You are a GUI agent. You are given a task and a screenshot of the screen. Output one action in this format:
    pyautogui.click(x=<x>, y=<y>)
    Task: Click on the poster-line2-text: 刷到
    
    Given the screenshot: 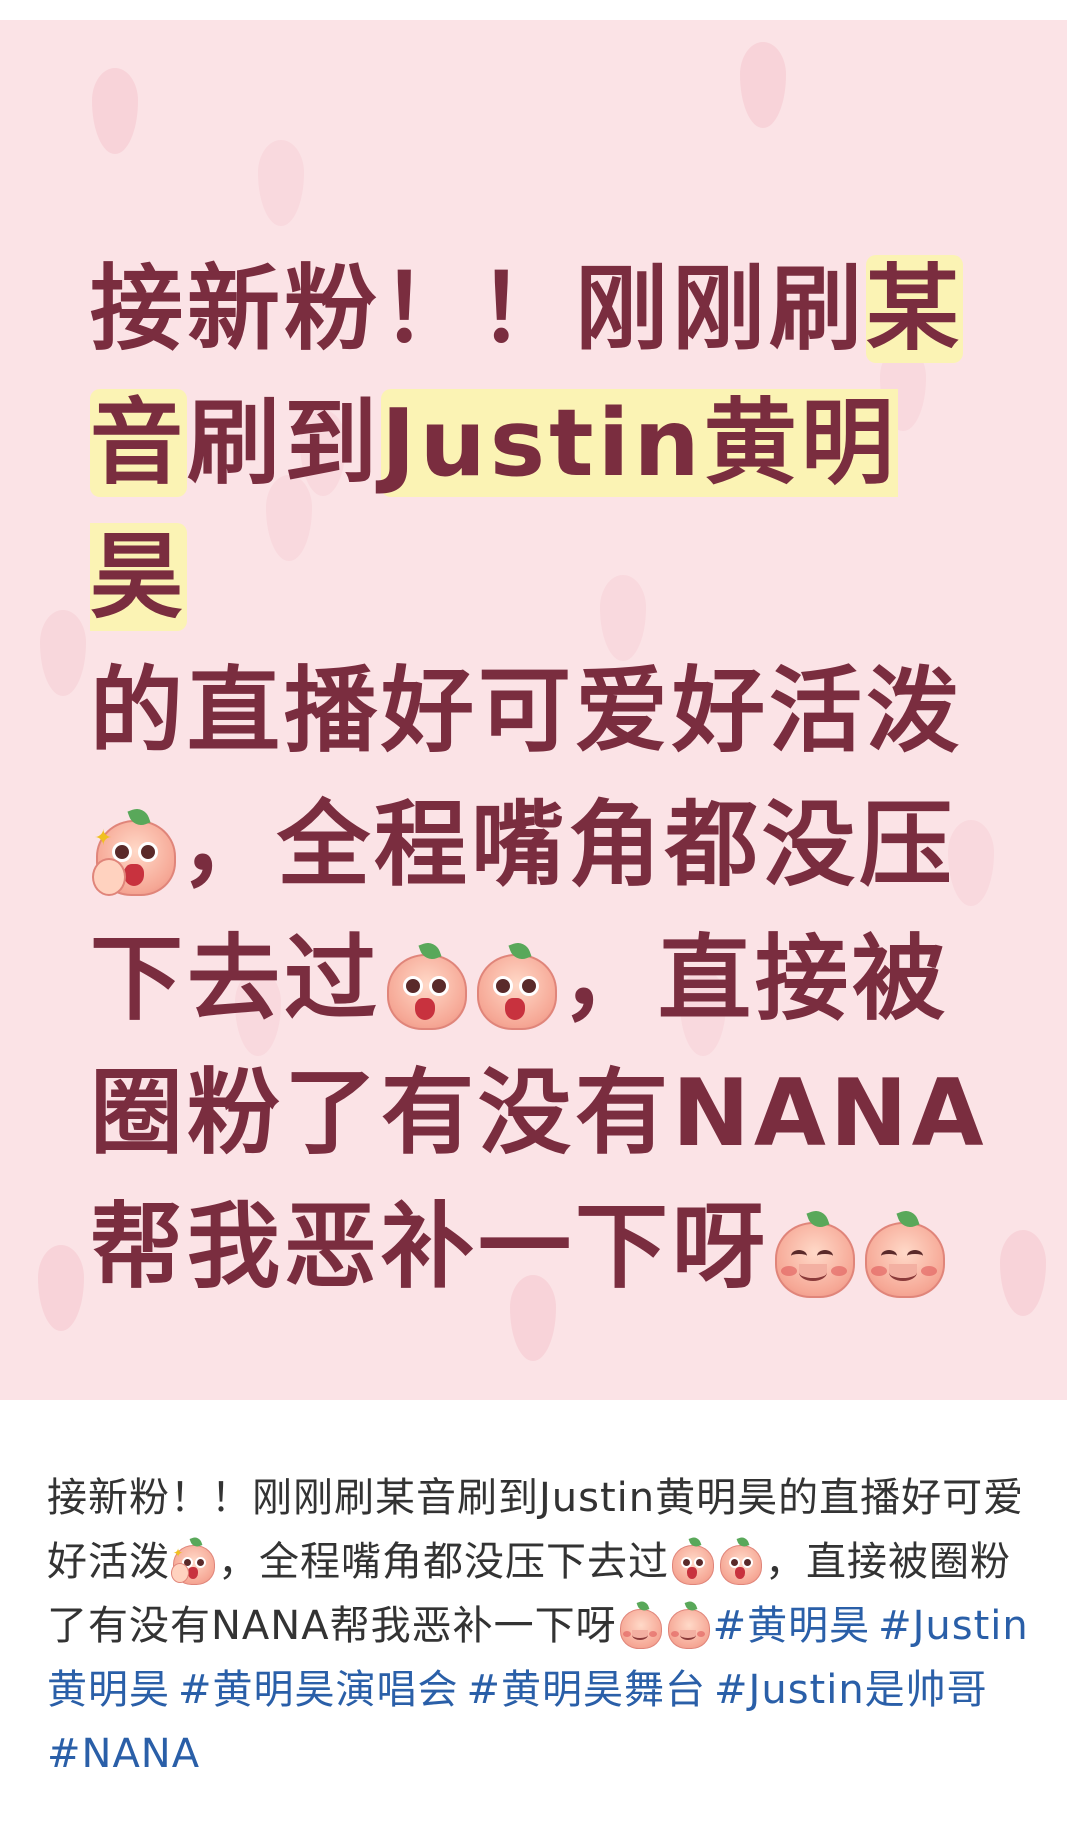 What is the action you would take?
    pyautogui.click(x=284, y=443)
    